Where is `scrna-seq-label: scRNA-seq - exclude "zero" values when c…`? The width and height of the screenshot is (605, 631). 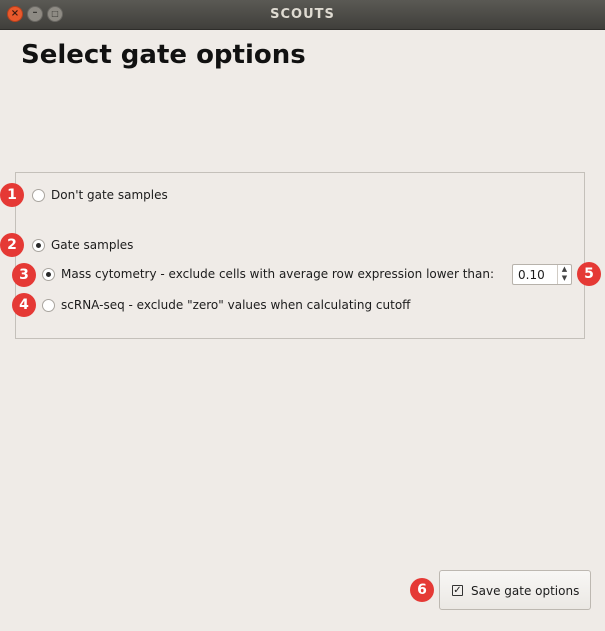 scrna-seq-label: scRNA-seq - exclude "zero" values when c… is located at coordinates (235, 305).